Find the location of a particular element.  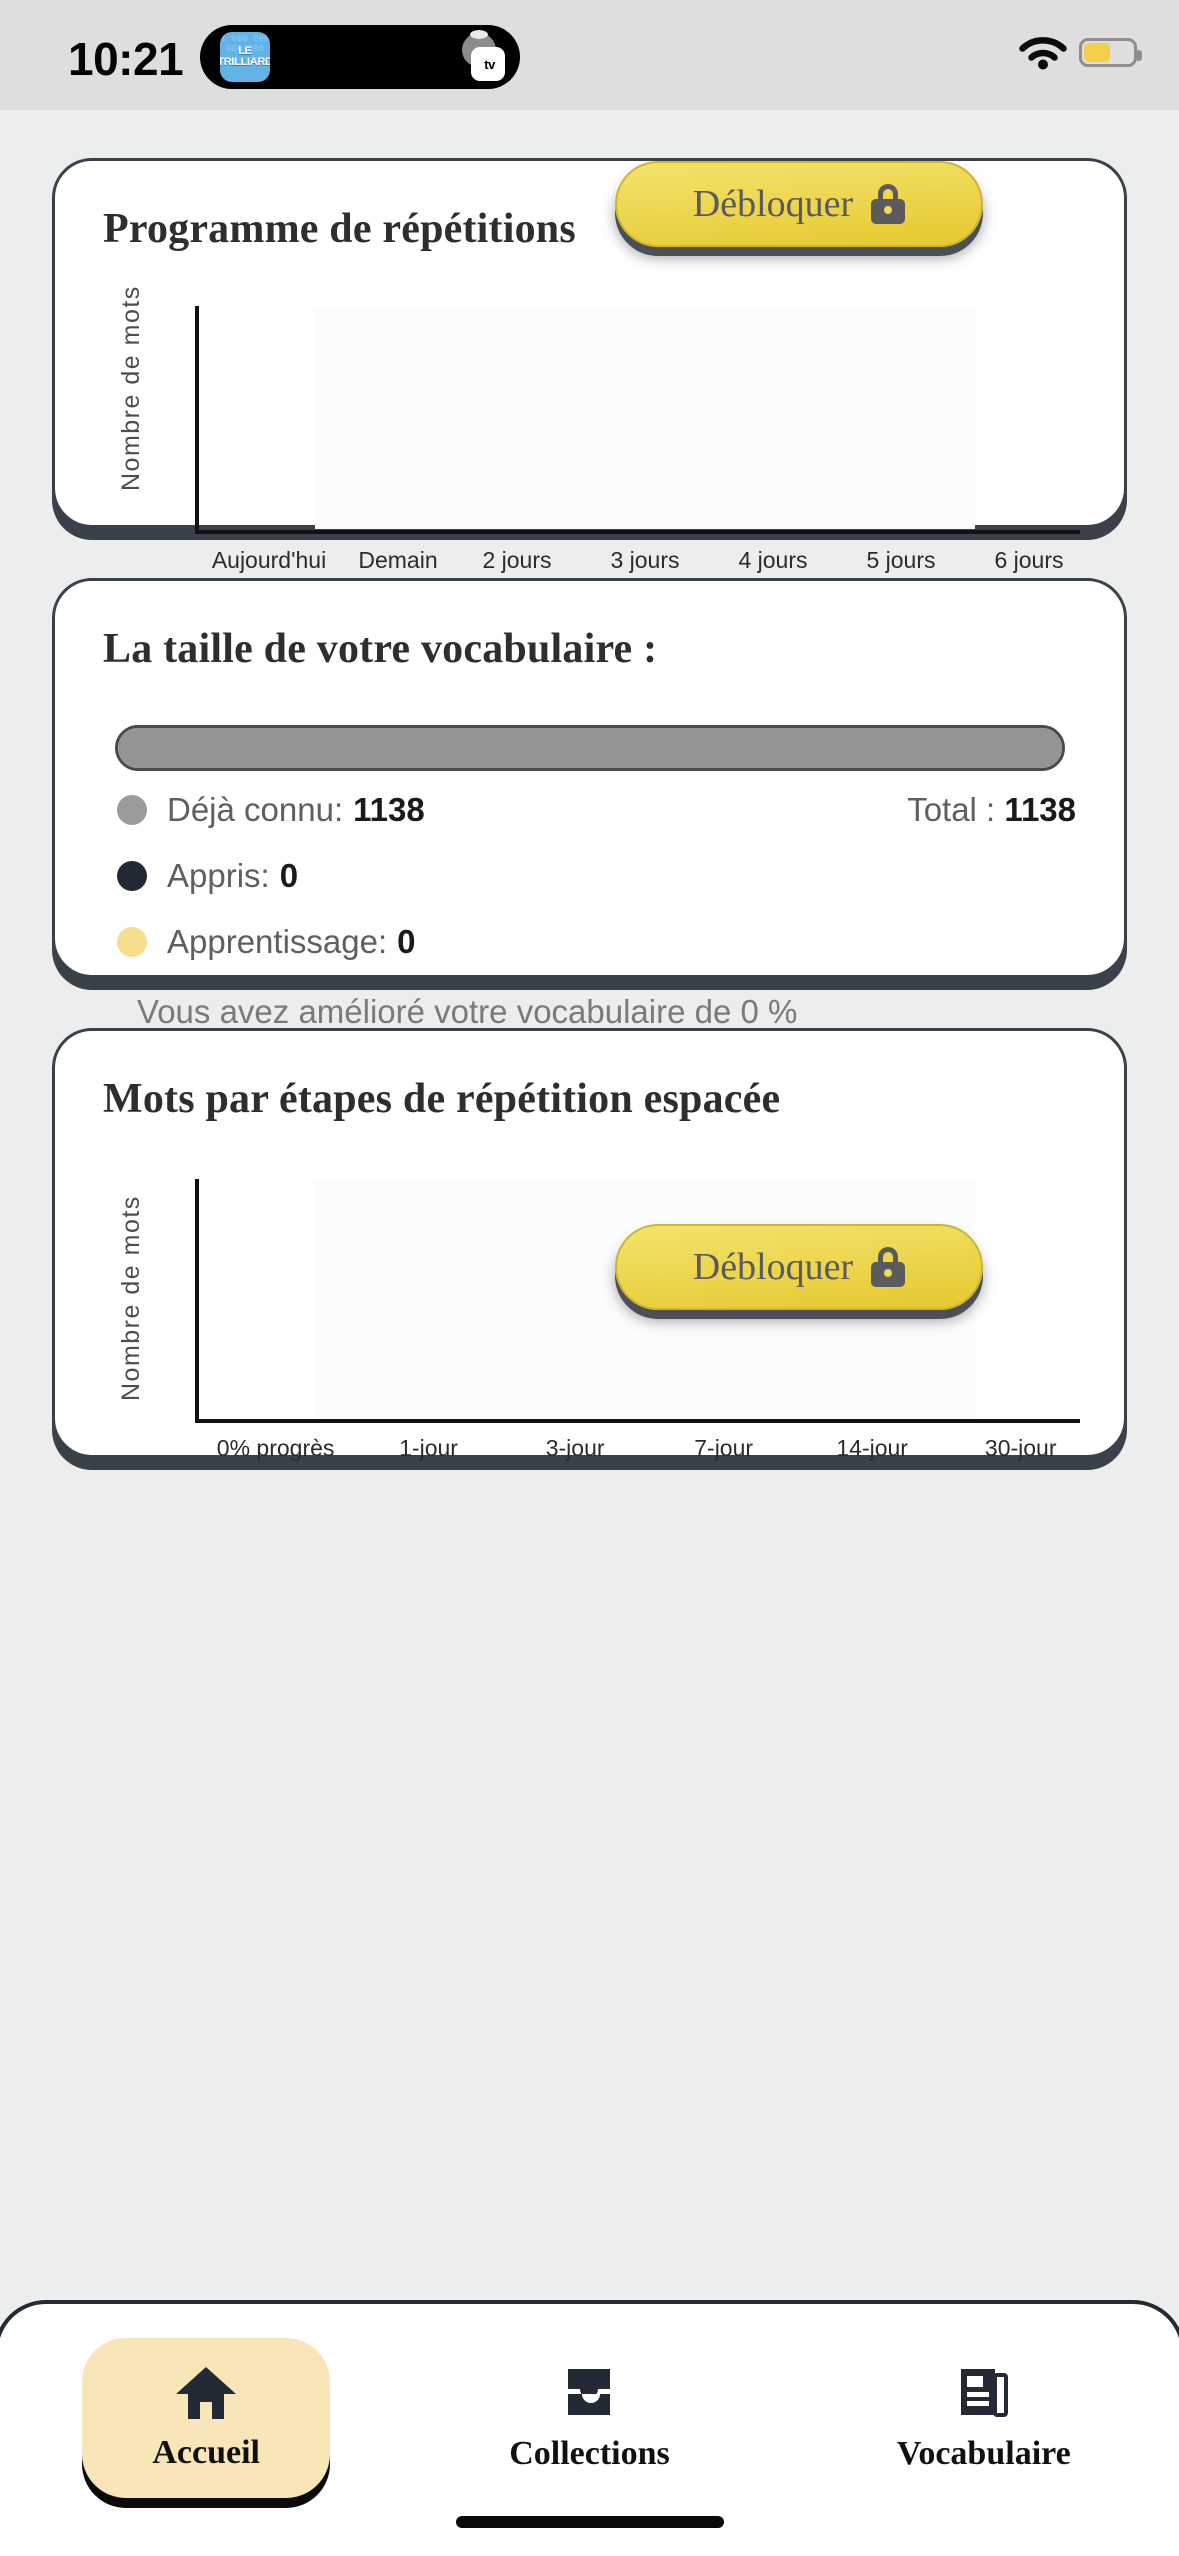

card-title-vocabulary-size: La taille de votre vocabulaire : is located at coordinates (380, 649).